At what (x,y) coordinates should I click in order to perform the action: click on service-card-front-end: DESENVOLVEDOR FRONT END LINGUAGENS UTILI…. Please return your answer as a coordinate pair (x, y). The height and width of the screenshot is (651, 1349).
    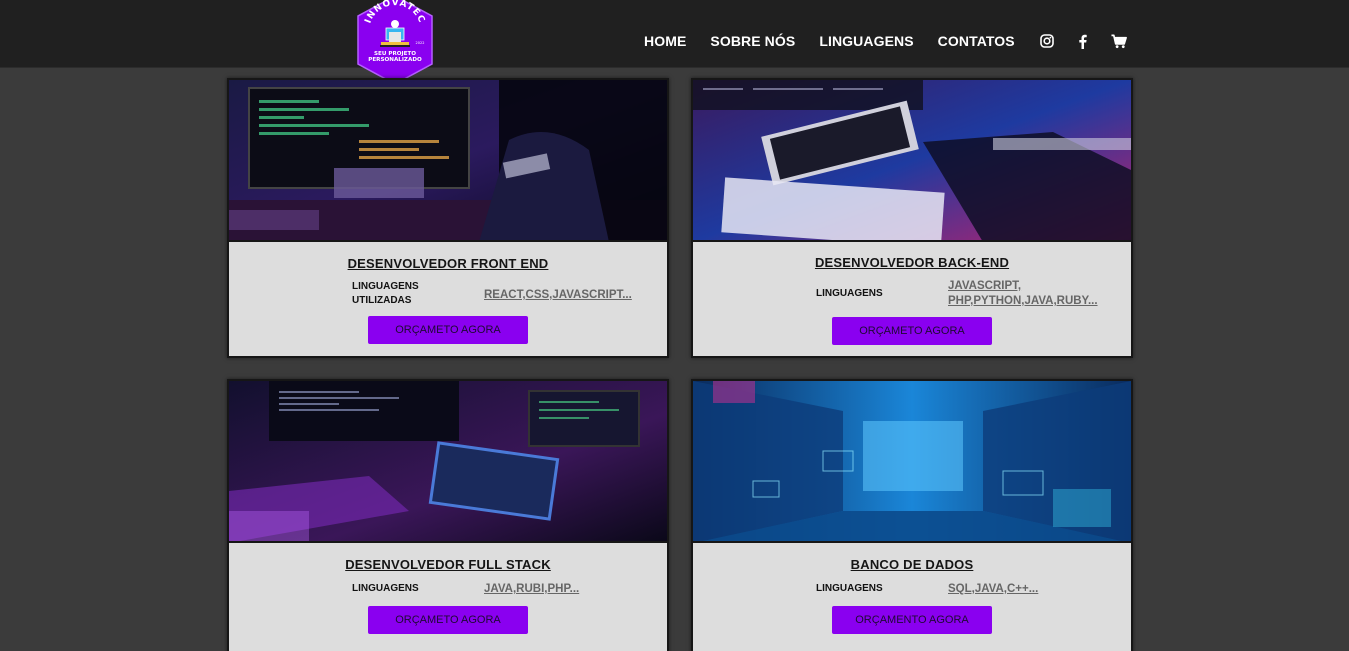
    Looking at the image, I should click on (448, 218).